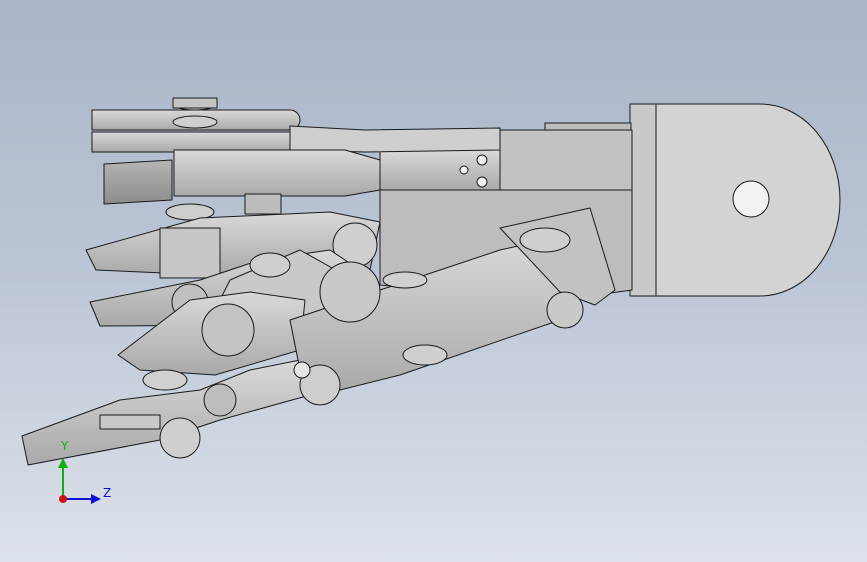 The height and width of the screenshot is (562, 867). What do you see at coordinates (63, 463) in the screenshot?
I see `triad-y-arrow` at bounding box center [63, 463].